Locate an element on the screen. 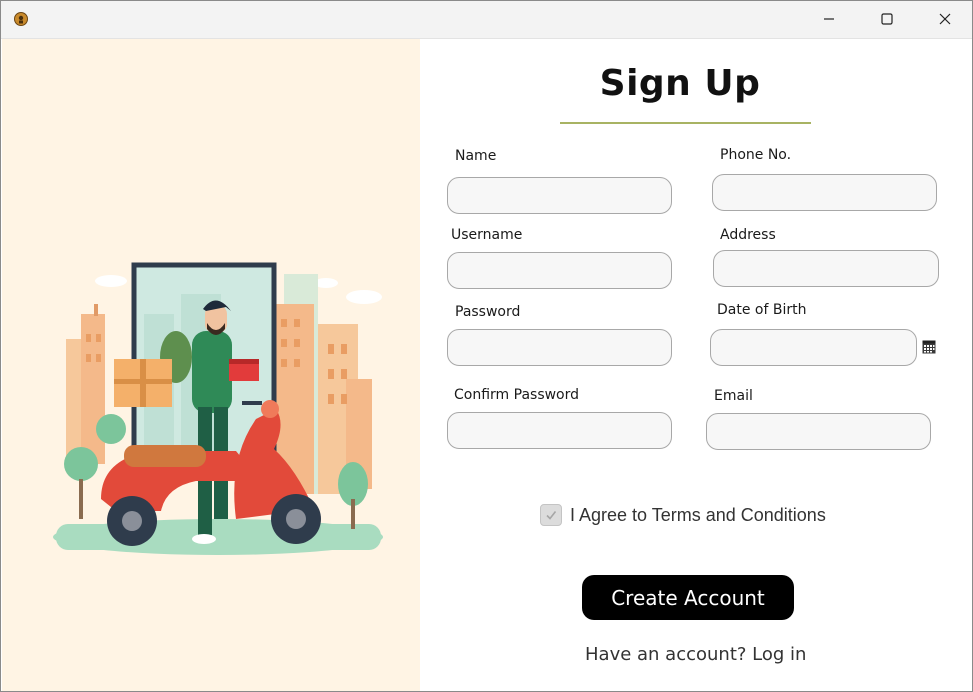  title-underline is located at coordinates (685, 123).